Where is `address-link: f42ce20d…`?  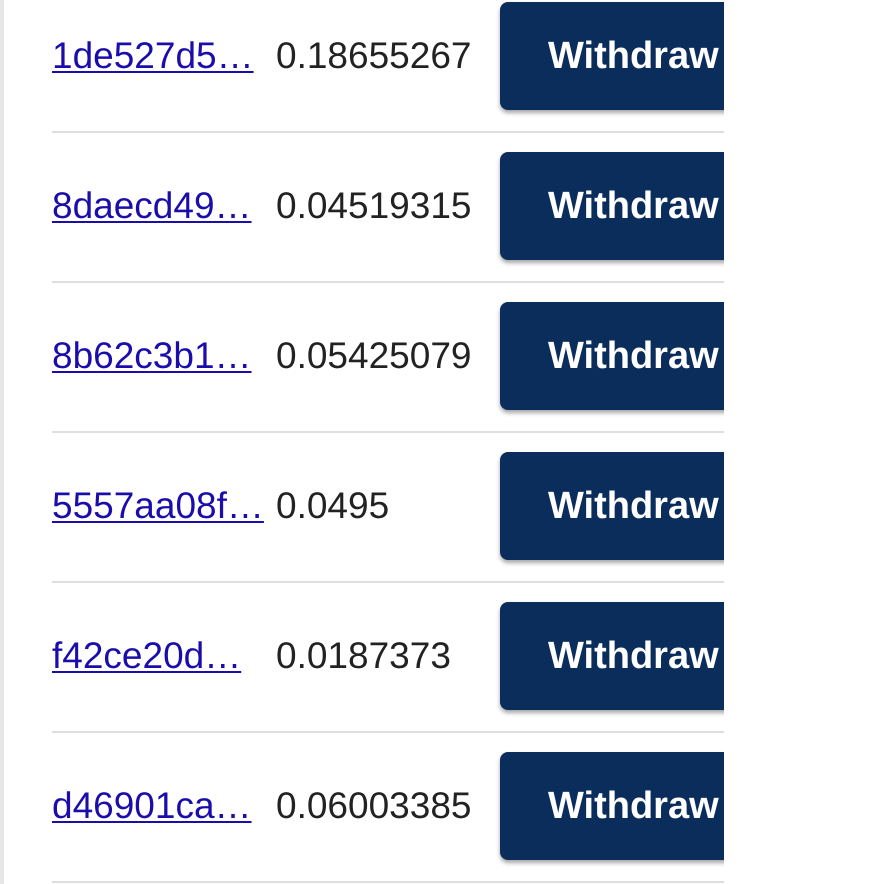 address-link: f42ce20d… is located at coordinates (164, 656).